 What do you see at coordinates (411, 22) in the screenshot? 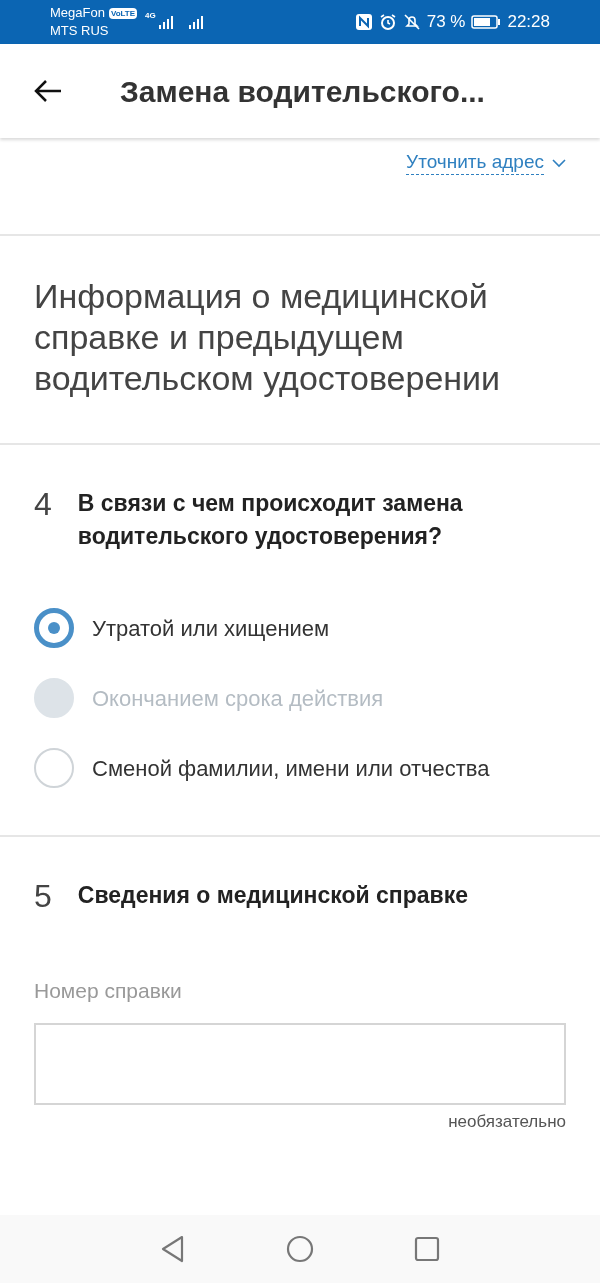
I see `muted-bell-icon` at bounding box center [411, 22].